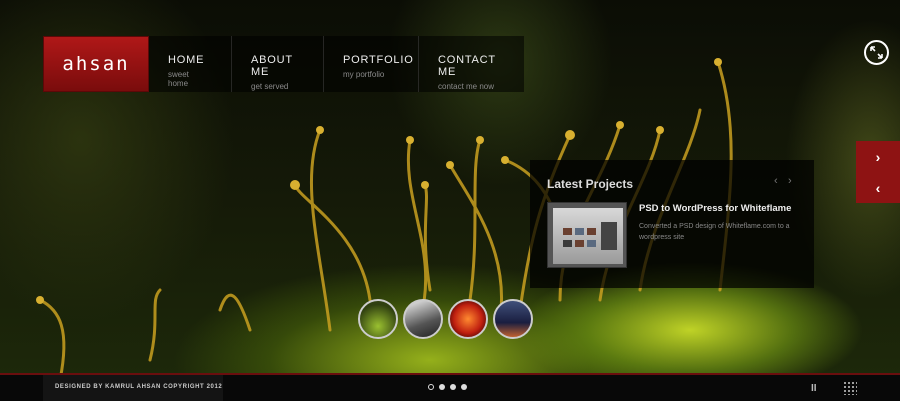 This screenshot has width=900, height=401. I want to click on slide-thumb-bridge, so click(513, 319).